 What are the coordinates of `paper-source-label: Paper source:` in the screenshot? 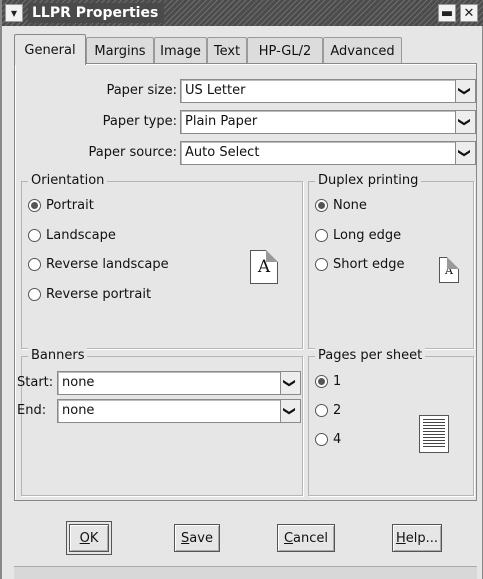 It's located at (133, 152).